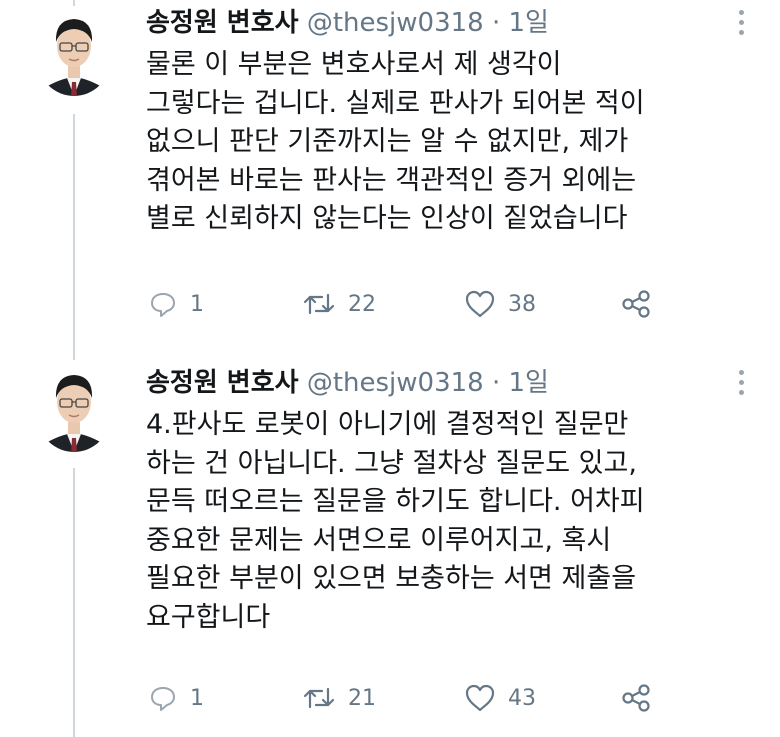 This screenshot has width=780, height=737. What do you see at coordinates (522, 698) in the screenshot?
I see `like-count: 43` at bounding box center [522, 698].